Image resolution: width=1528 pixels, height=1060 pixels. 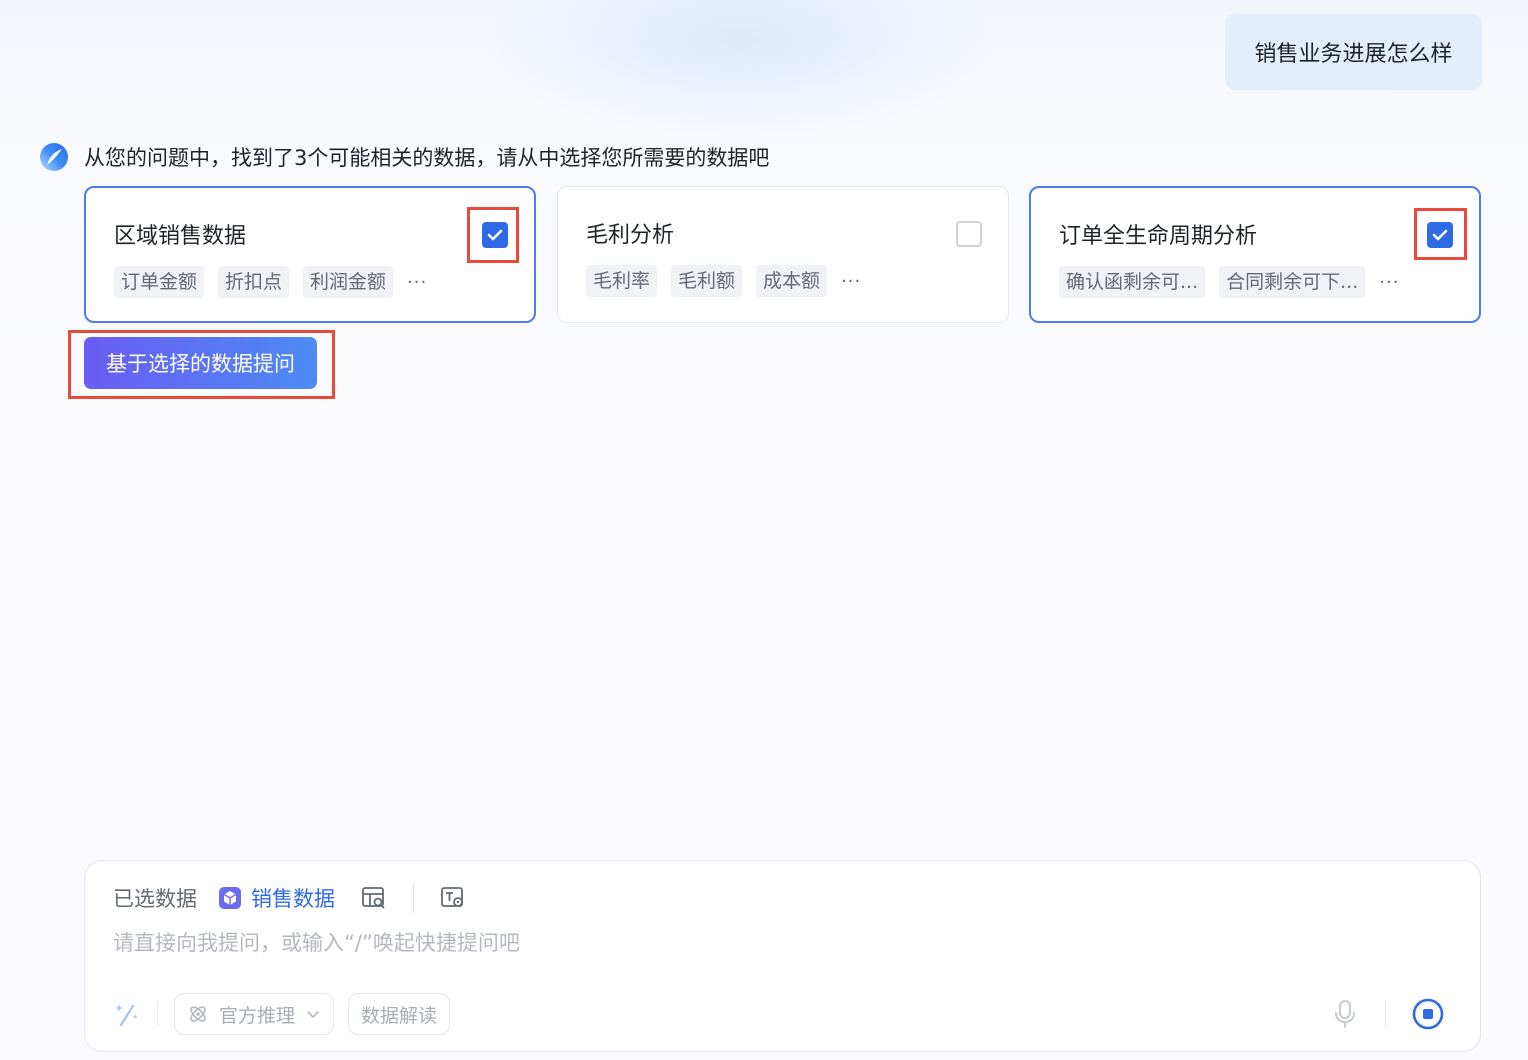 I want to click on card-checkbox, so click(x=969, y=234).